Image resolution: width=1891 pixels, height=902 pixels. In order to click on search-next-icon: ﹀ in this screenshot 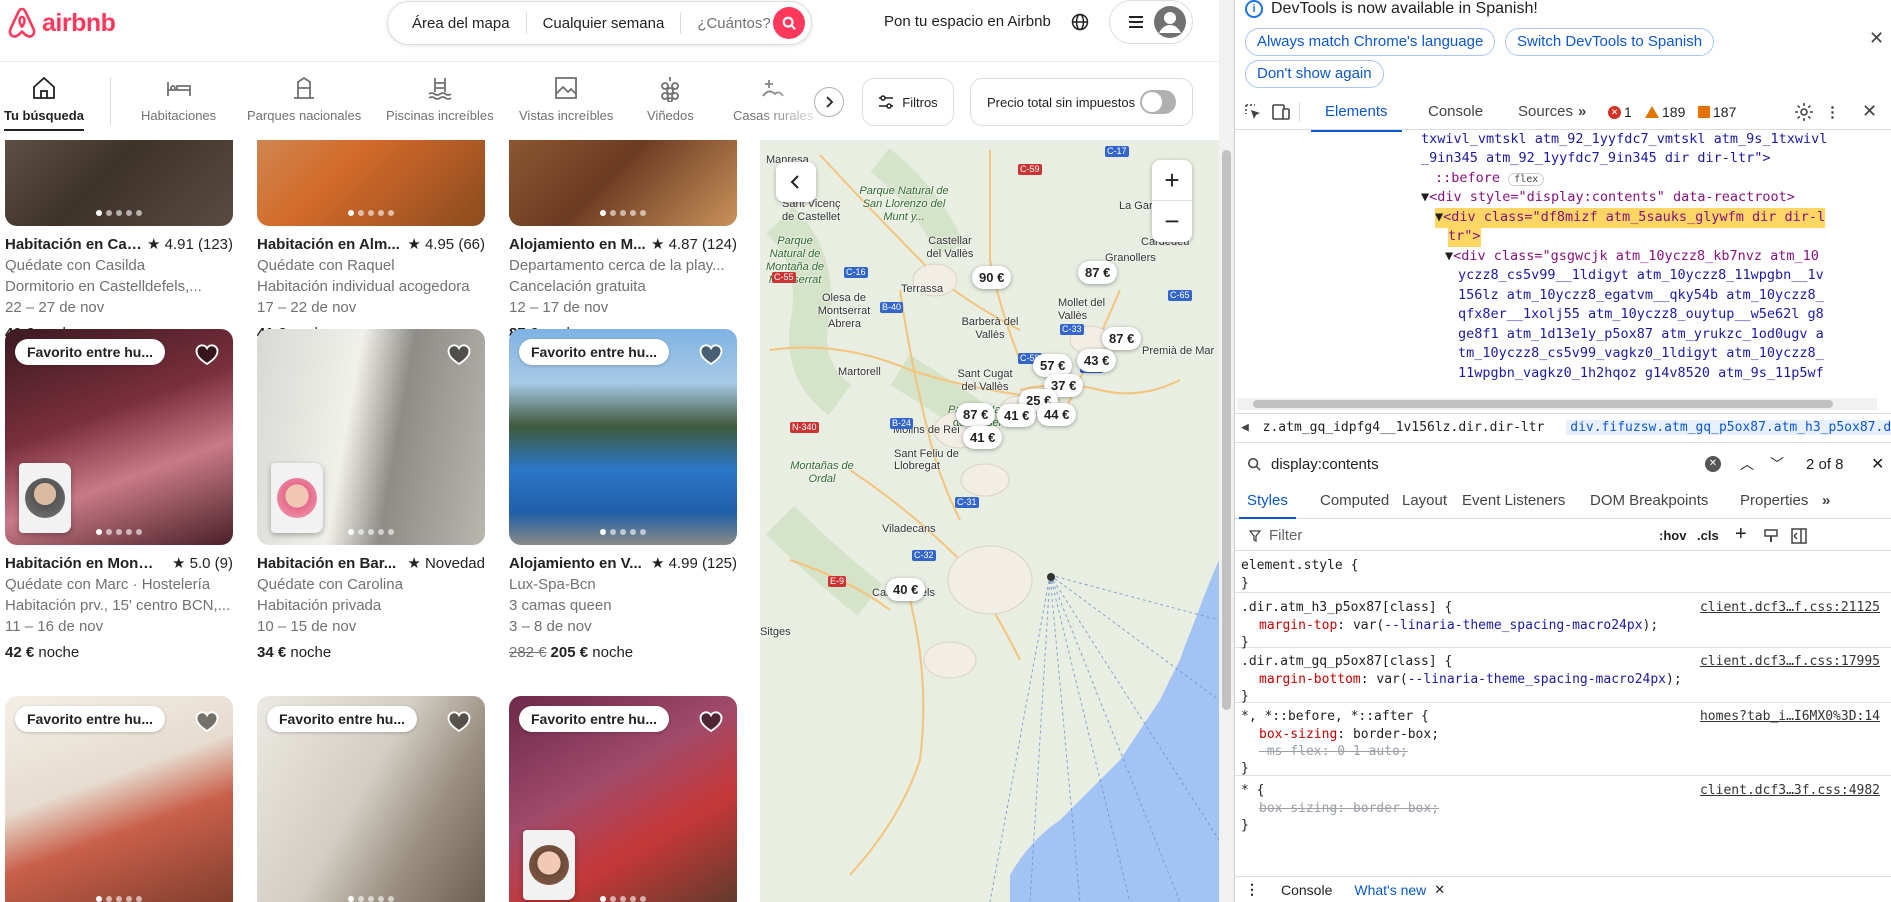, I will do `click(1777, 464)`.